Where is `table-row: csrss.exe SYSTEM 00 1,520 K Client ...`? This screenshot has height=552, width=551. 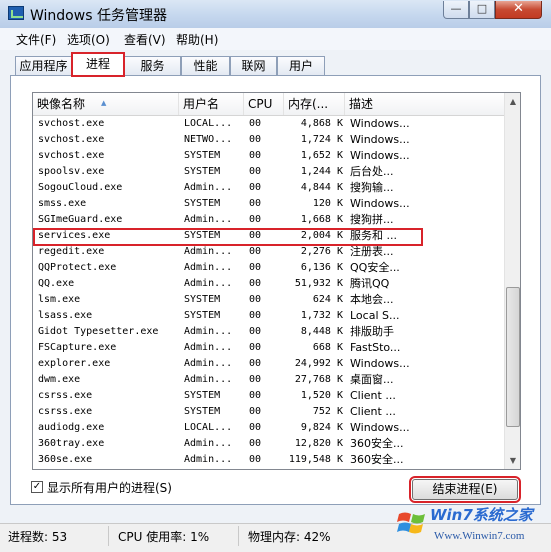
table-row: csrss.exe SYSTEM 00 1,520 K Client ... is located at coordinates (268, 396).